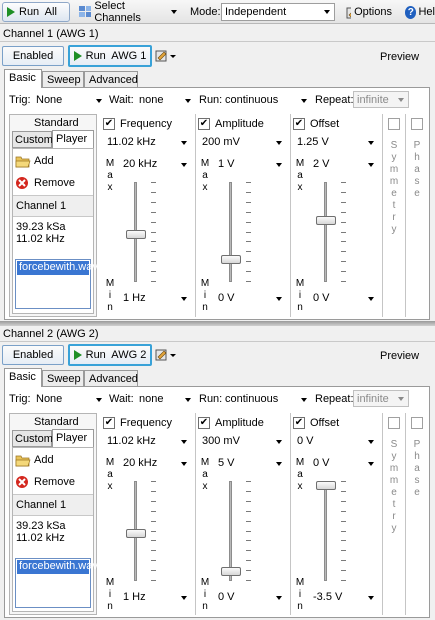  What do you see at coordinates (77, 56) in the screenshot?
I see `play-icon` at bounding box center [77, 56].